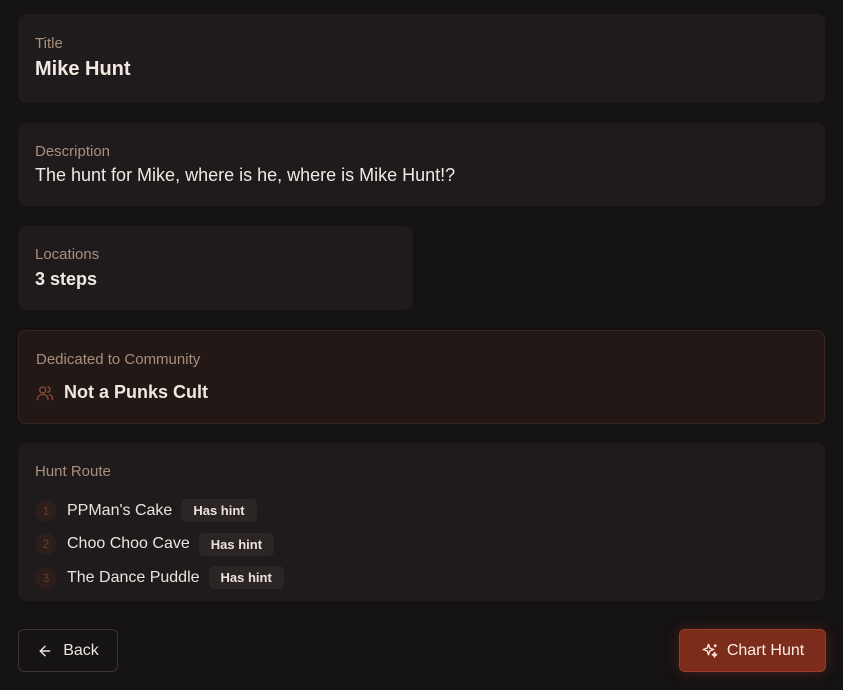 The width and height of the screenshot is (843, 690). What do you see at coordinates (765, 650) in the screenshot?
I see `chart-hunt-label: Chart Hunt` at bounding box center [765, 650].